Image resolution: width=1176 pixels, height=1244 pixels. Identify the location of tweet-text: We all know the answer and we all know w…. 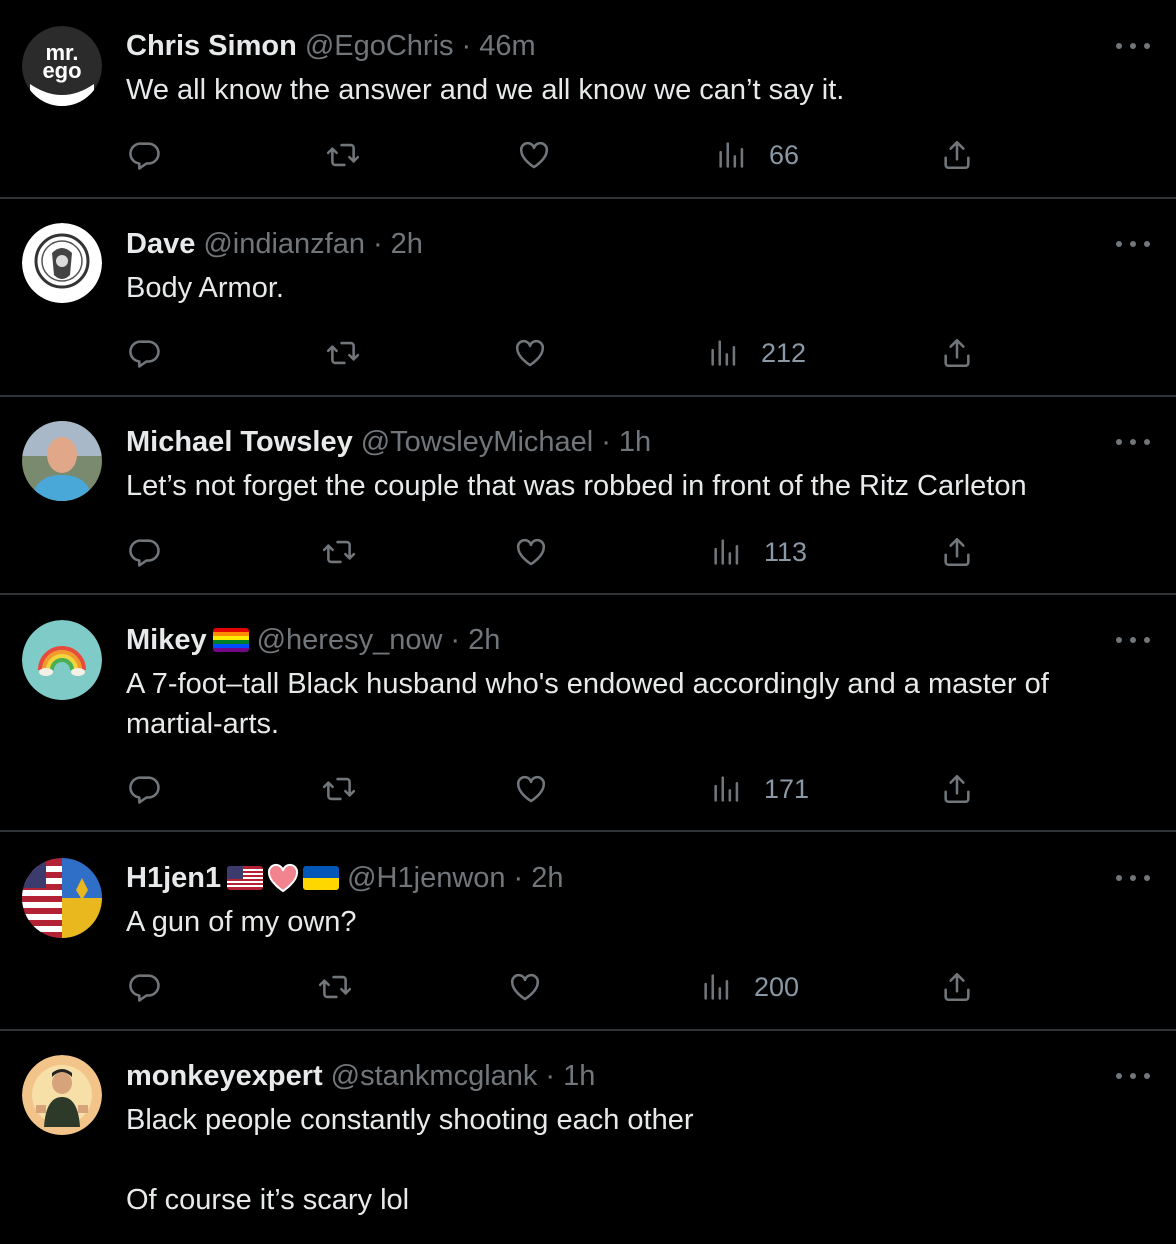
(631, 90).